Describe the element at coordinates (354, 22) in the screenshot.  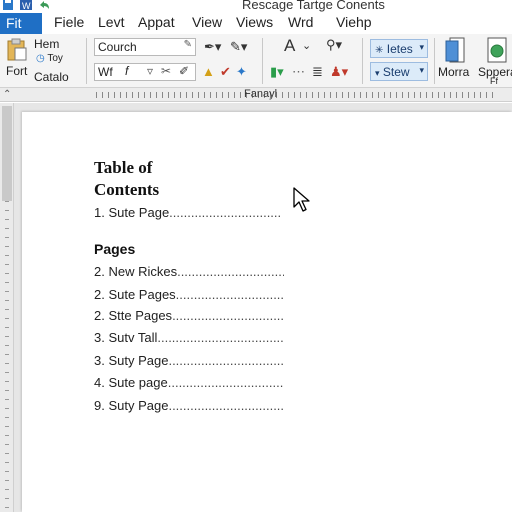
I see `menu-help: Viehp` at that location.